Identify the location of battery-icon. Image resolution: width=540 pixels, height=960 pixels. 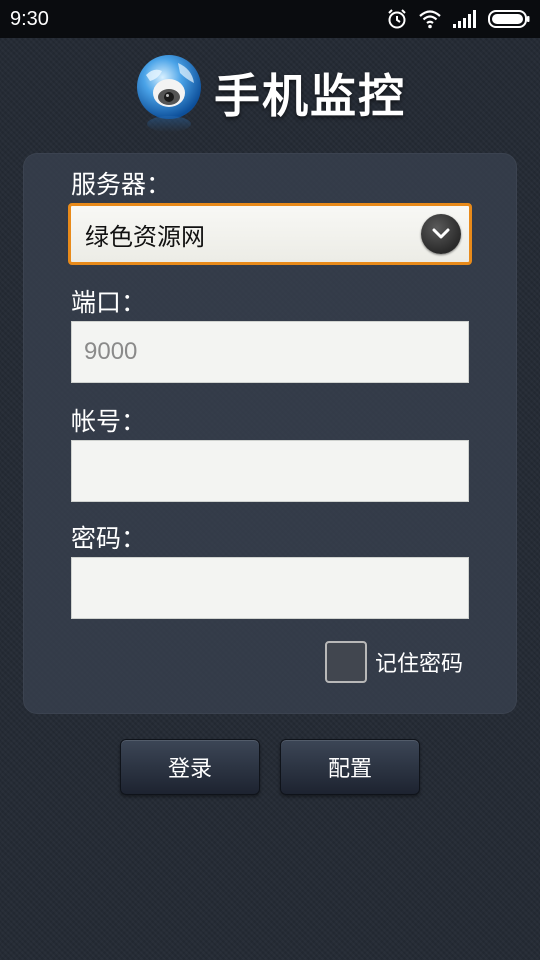
(509, 19).